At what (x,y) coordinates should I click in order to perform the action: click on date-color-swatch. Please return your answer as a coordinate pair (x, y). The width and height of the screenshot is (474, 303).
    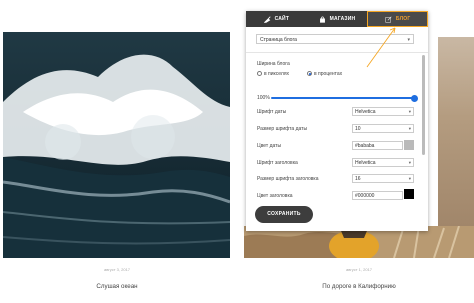
    Looking at the image, I should click on (409, 145).